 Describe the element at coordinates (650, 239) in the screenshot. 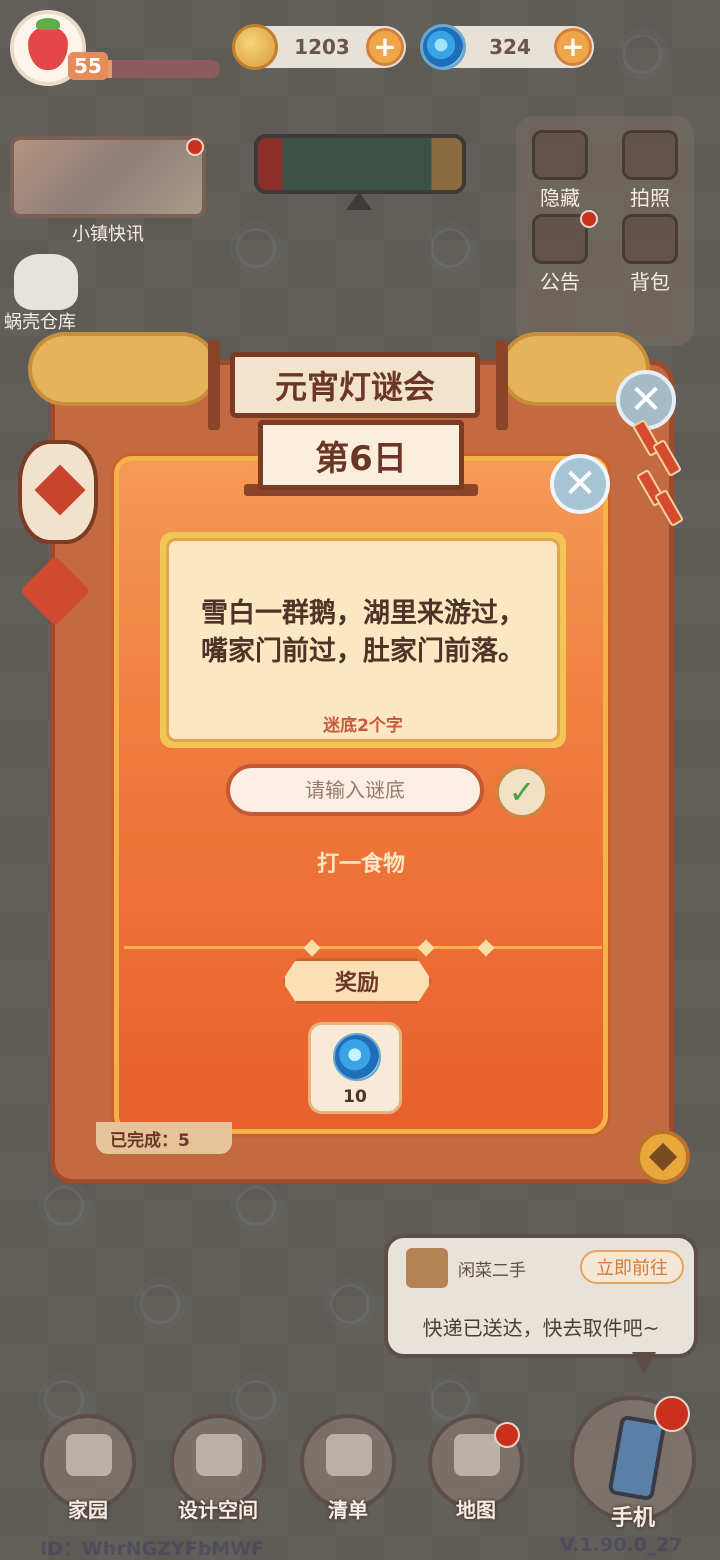

I see `backpack-icon` at that location.